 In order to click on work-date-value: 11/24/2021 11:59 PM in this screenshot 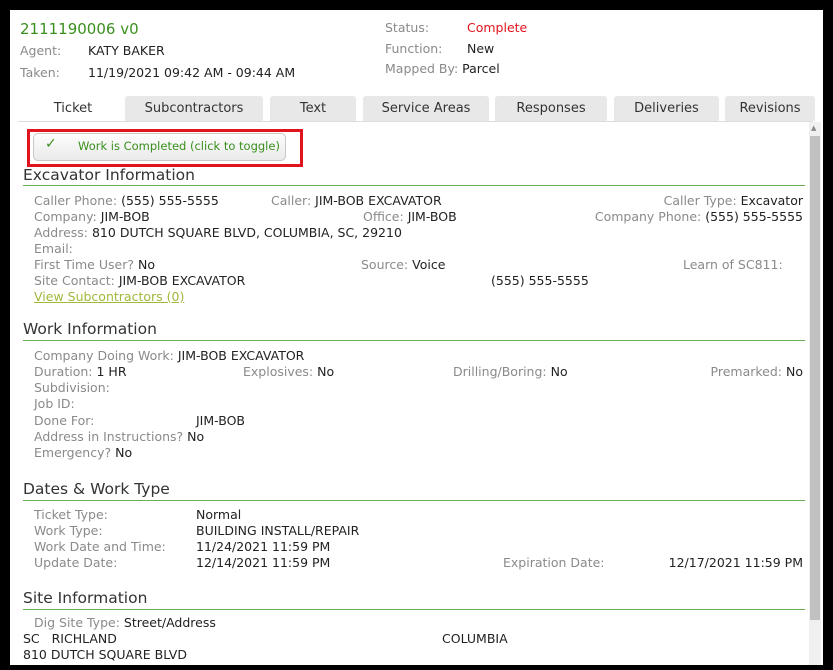, I will do `click(263, 546)`.